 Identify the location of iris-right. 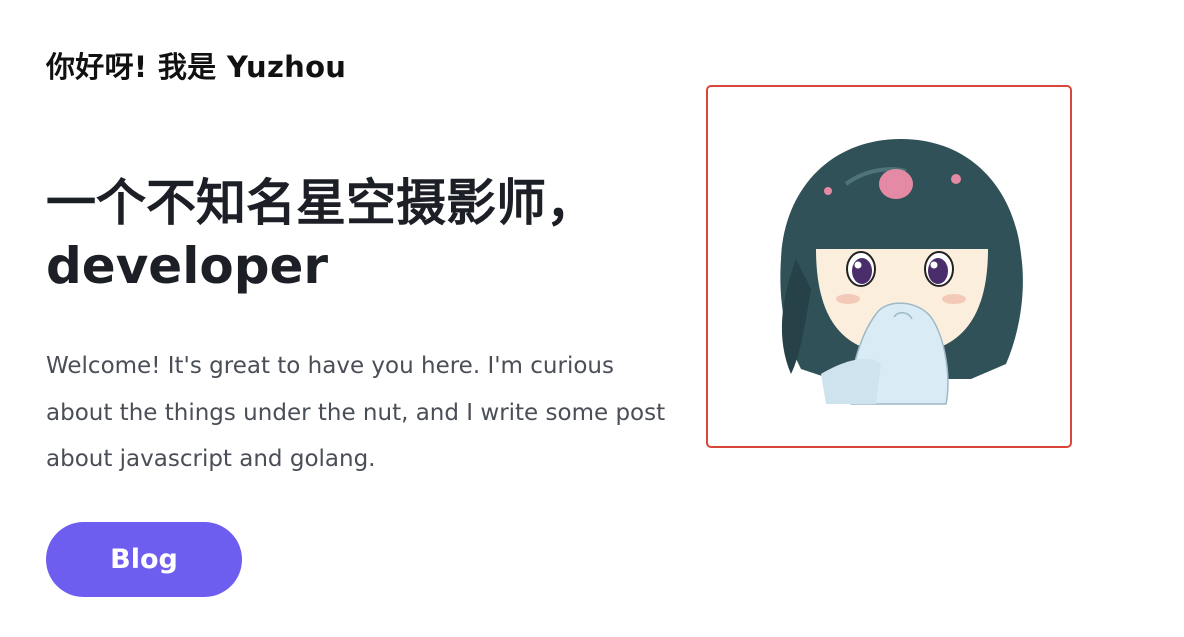
(938, 271).